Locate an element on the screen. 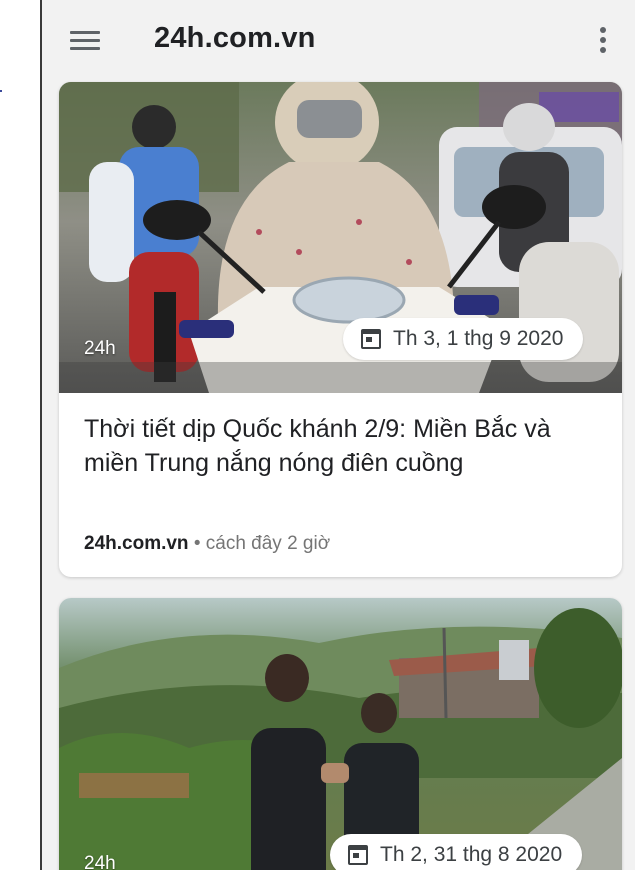  hamburger-menu-icon is located at coordinates (85, 40).